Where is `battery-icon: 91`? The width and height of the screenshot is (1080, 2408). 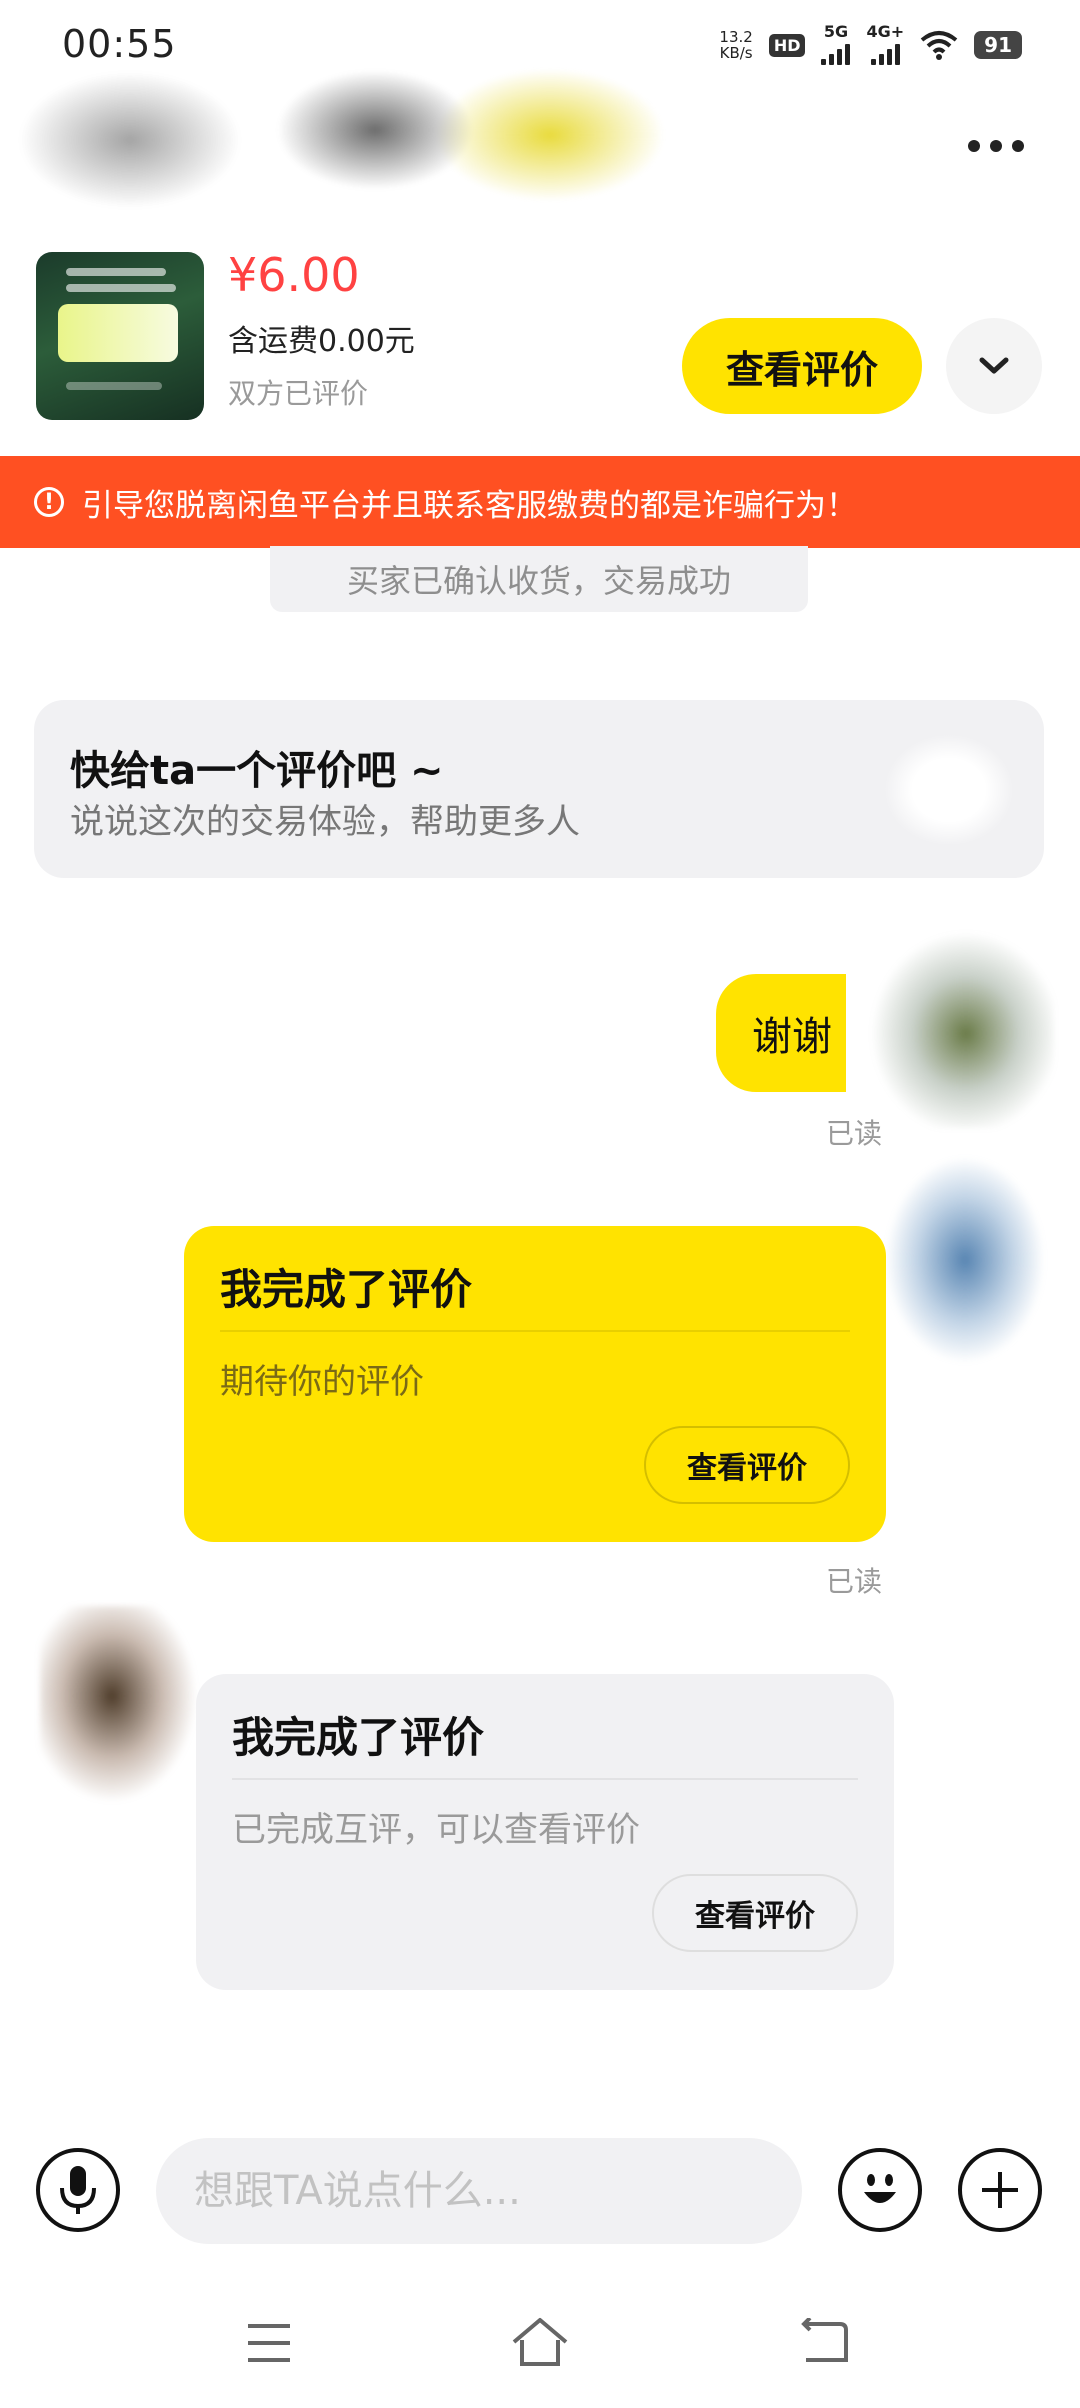
battery-icon: 91 is located at coordinates (998, 45).